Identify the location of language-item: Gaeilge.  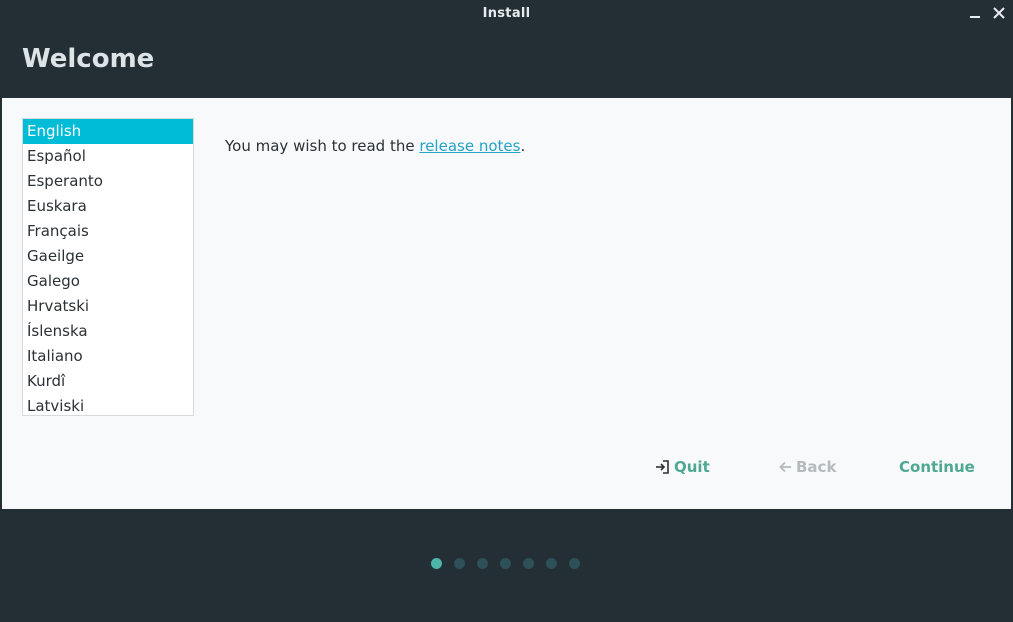
(108, 256).